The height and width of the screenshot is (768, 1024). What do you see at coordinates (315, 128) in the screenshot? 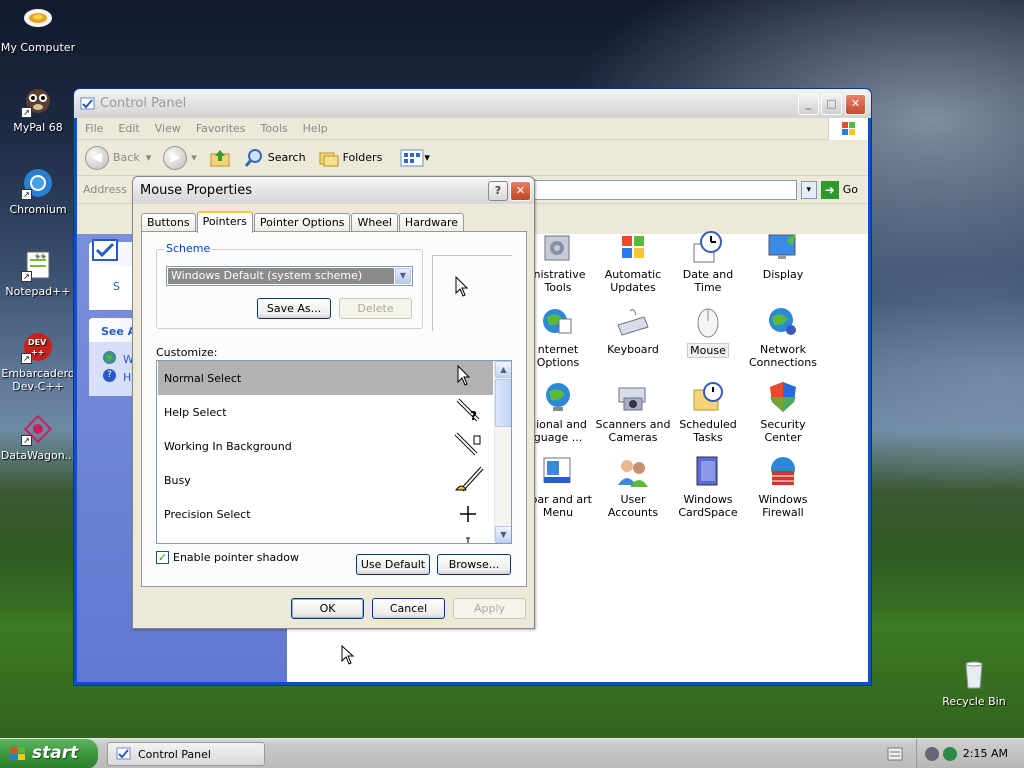
I see `menu-help: Help` at bounding box center [315, 128].